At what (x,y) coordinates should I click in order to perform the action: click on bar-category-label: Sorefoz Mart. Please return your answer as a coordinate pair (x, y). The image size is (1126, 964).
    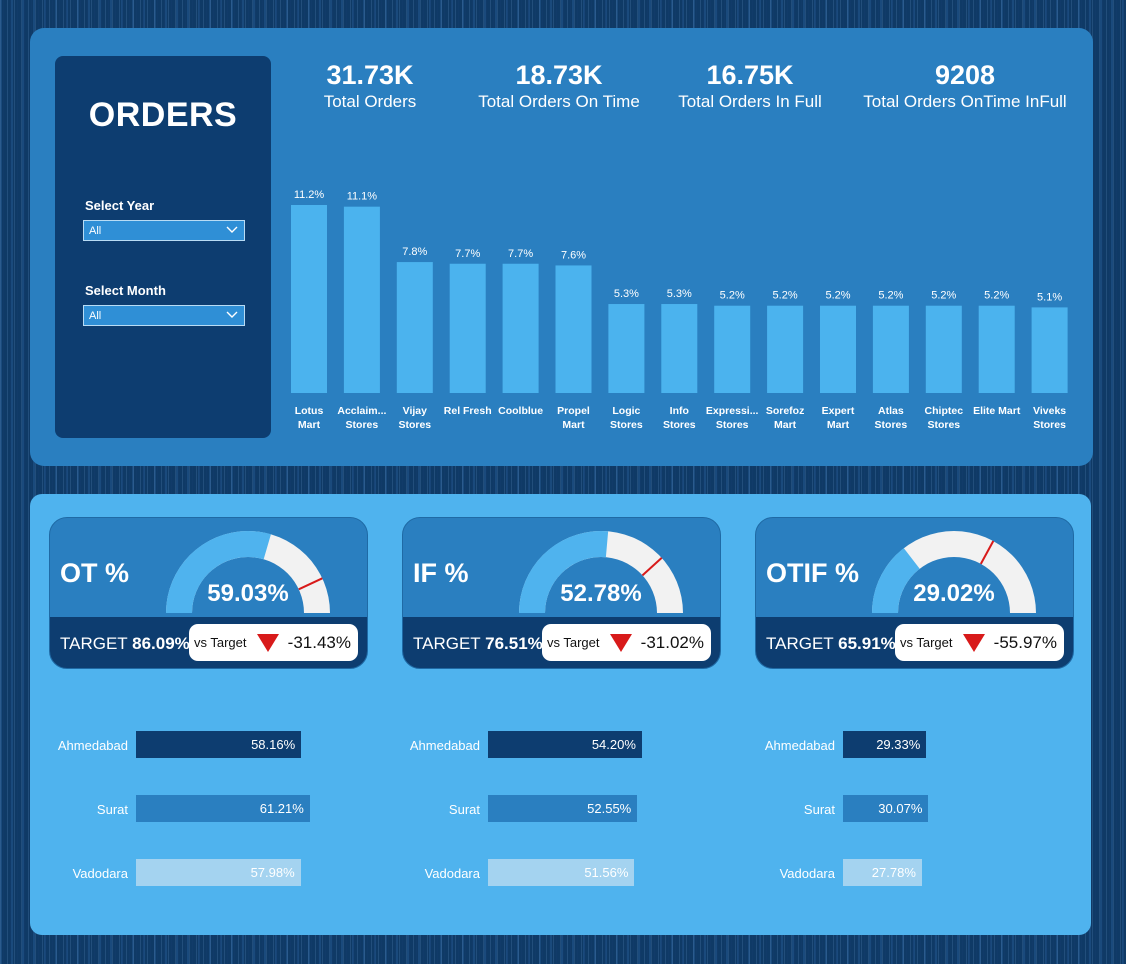
    Looking at the image, I should click on (785, 418).